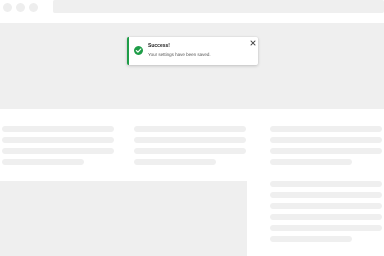 The image size is (384, 256). What do you see at coordinates (253, 43) in the screenshot?
I see `close-icon` at bounding box center [253, 43].